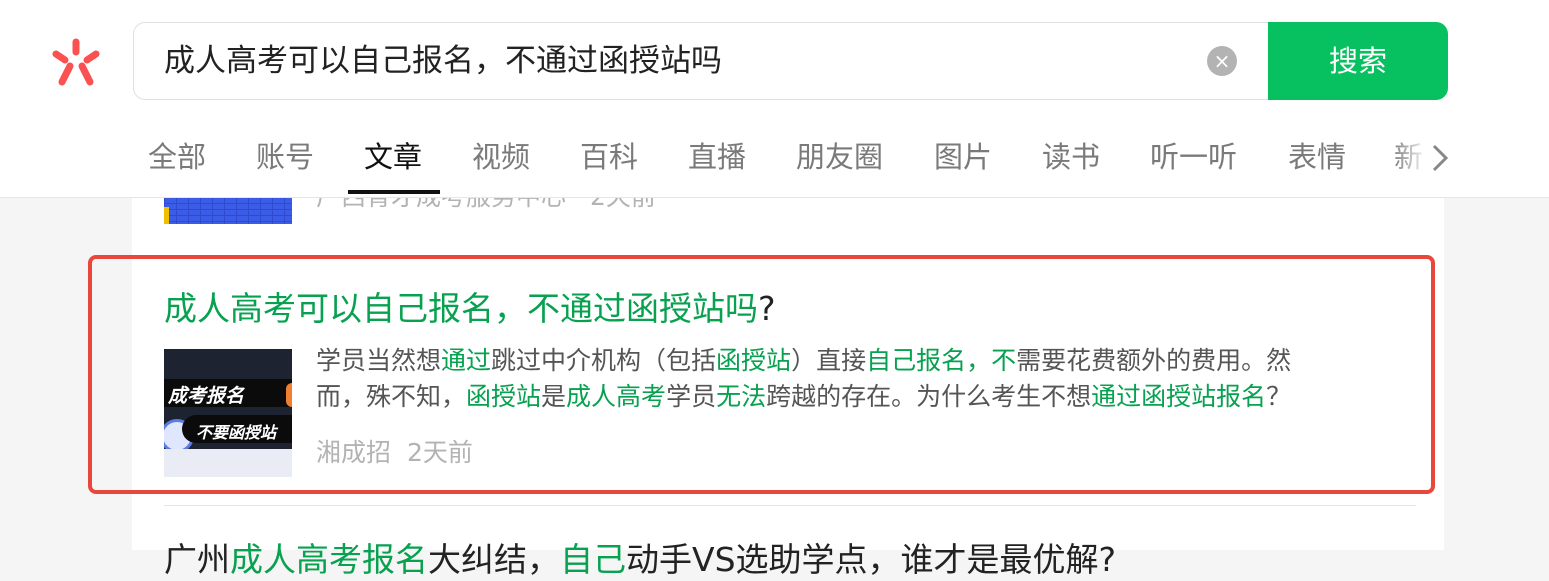  I want to click on snippet-text: ？, so click(1279, 396).